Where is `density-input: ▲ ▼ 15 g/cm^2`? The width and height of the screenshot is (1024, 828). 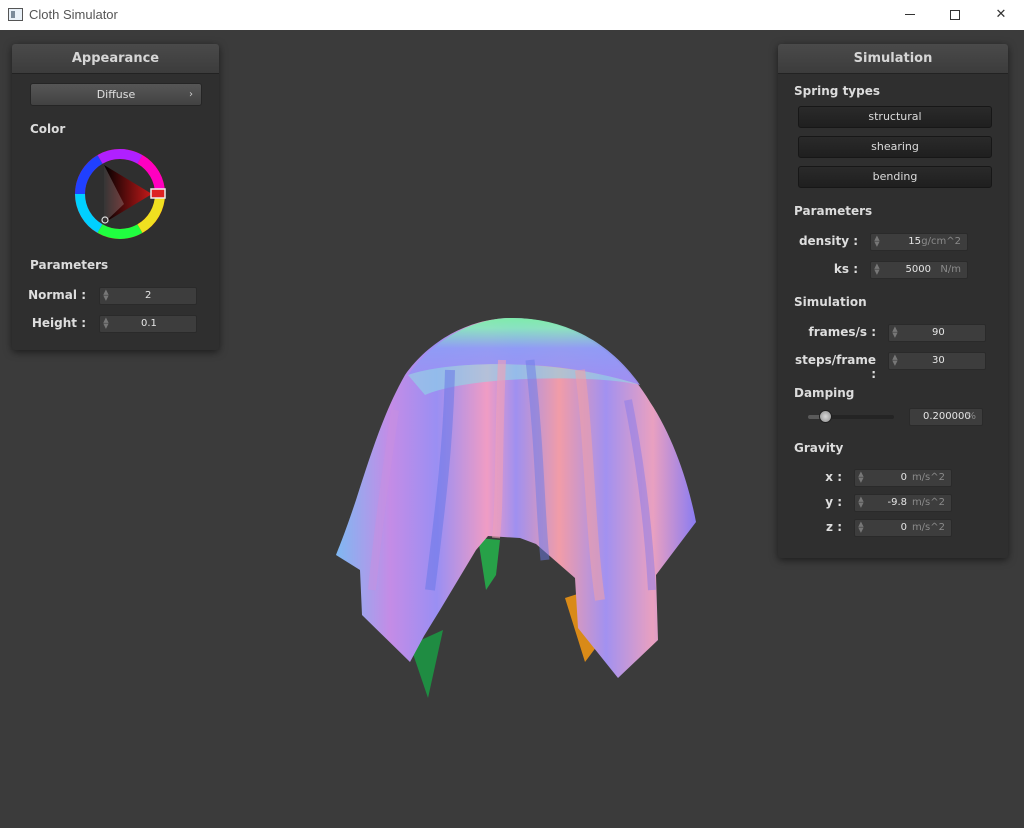 density-input: ▲ ▼ 15 g/cm^2 is located at coordinates (919, 242).